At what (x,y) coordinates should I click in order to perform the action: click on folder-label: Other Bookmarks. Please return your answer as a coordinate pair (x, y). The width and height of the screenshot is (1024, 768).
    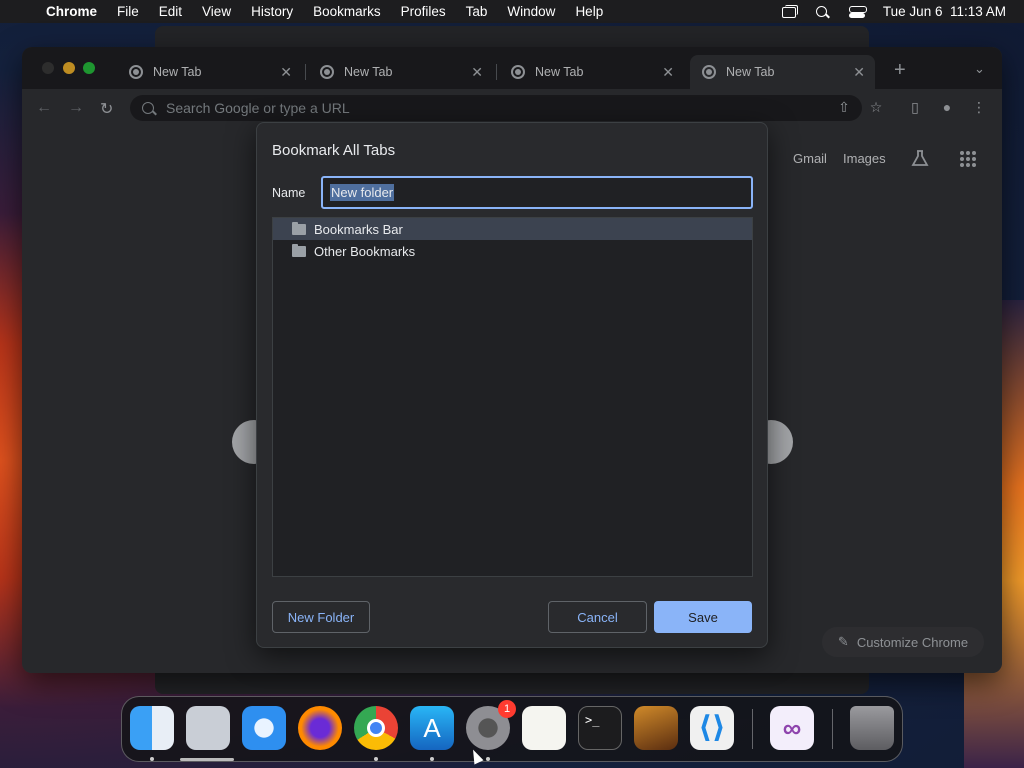
    Looking at the image, I should click on (365, 251).